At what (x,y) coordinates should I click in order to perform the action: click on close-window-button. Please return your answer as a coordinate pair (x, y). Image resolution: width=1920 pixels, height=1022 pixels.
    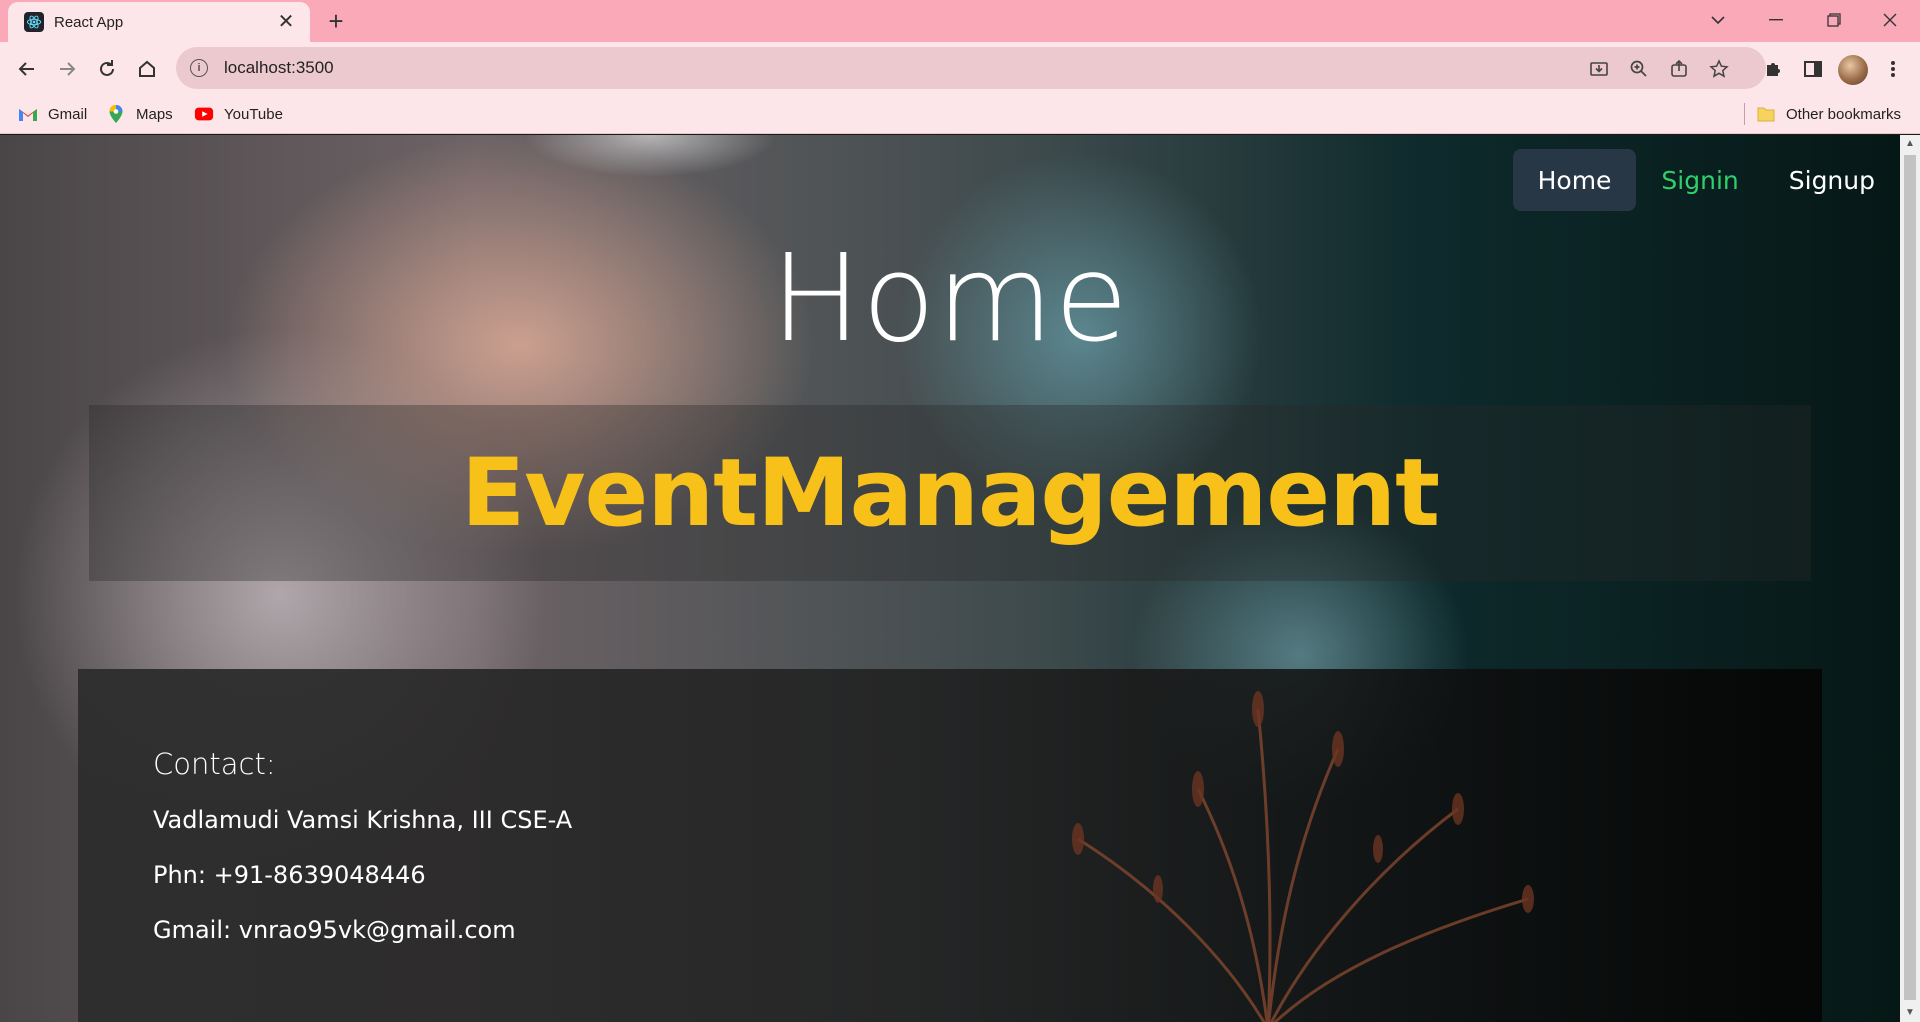
    Looking at the image, I should click on (1890, 20).